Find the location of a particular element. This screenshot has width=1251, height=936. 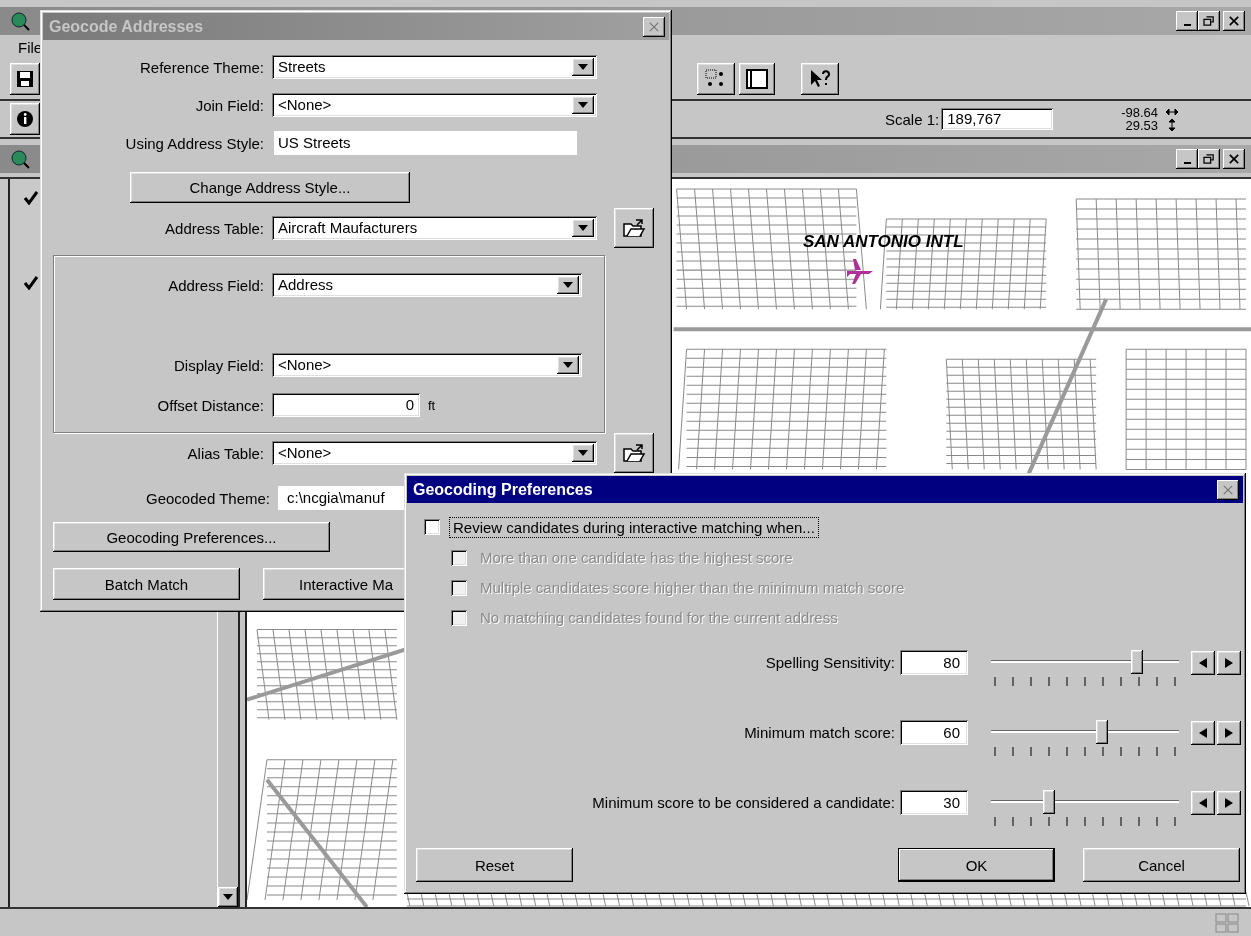

help-button is located at coordinates (820, 79).